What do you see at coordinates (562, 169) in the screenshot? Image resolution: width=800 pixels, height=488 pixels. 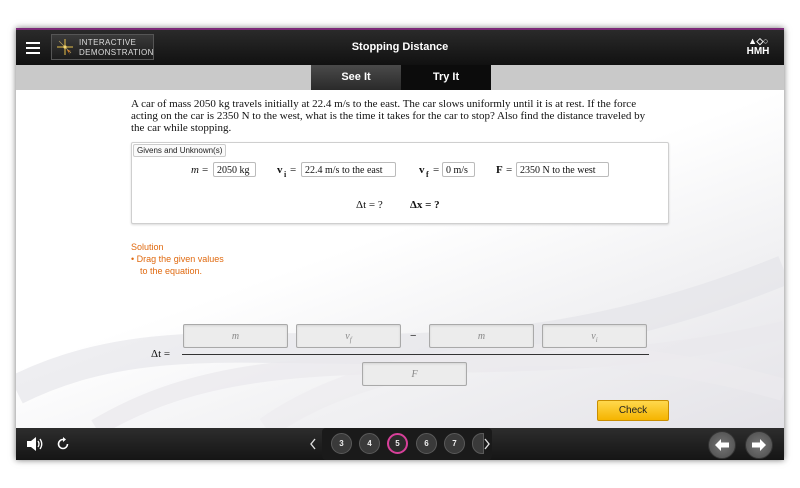 I see `force-value-chip: 2350 N to the west` at bounding box center [562, 169].